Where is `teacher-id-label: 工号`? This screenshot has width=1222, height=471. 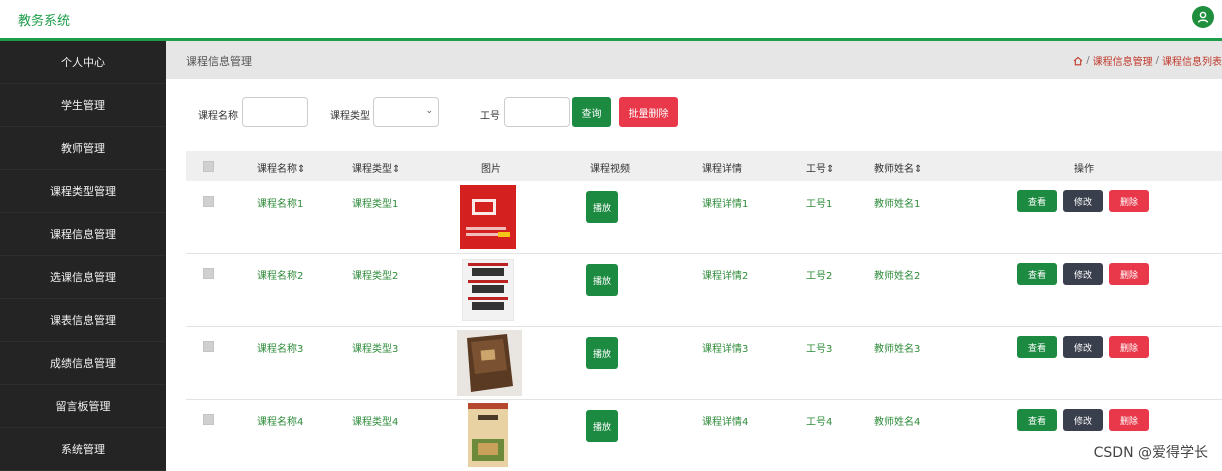 teacher-id-label: 工号 is located at coordinates (490, 116).